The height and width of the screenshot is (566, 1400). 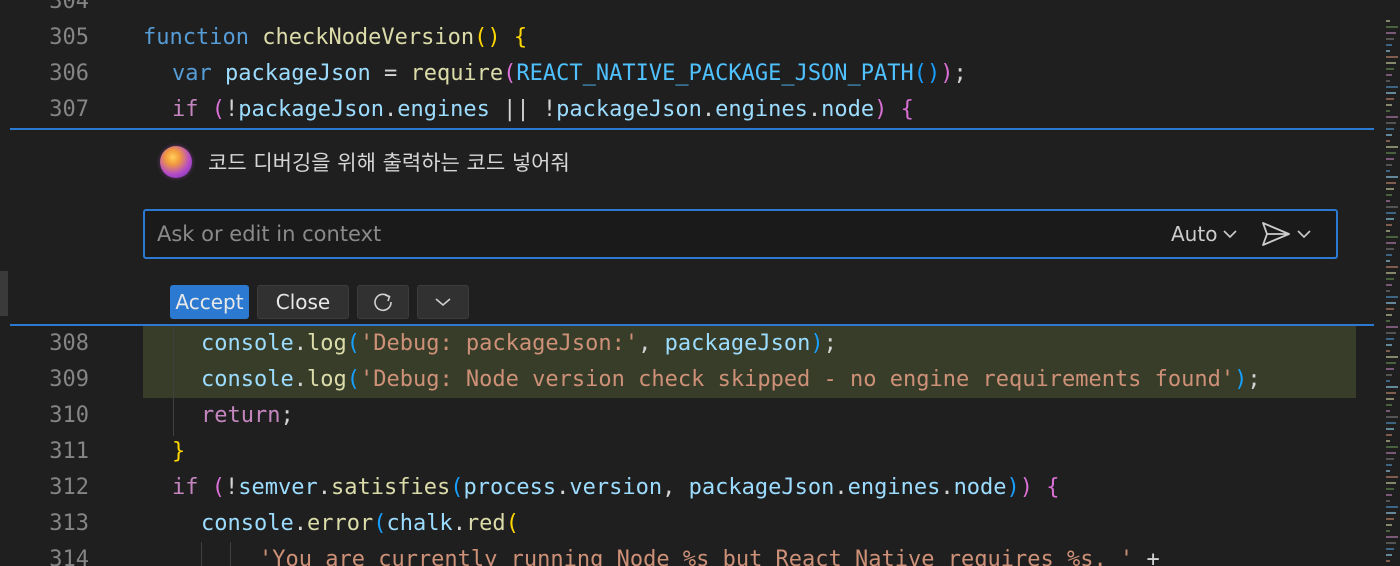 What do you see at coordinates (69, 415) in the screenshot?
I see `line-number: 310` at bounding box center [69, 415].